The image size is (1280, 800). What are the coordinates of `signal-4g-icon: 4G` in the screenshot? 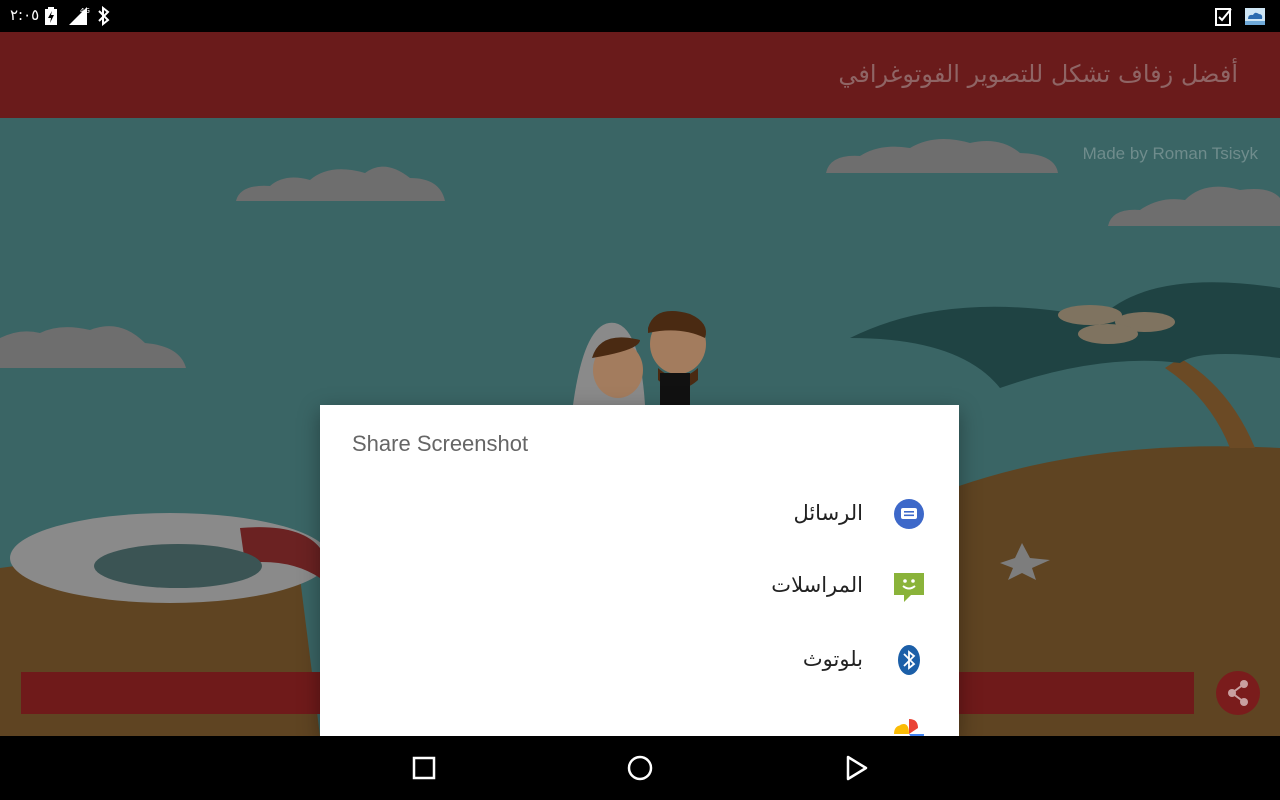 It's located at (79, 16).